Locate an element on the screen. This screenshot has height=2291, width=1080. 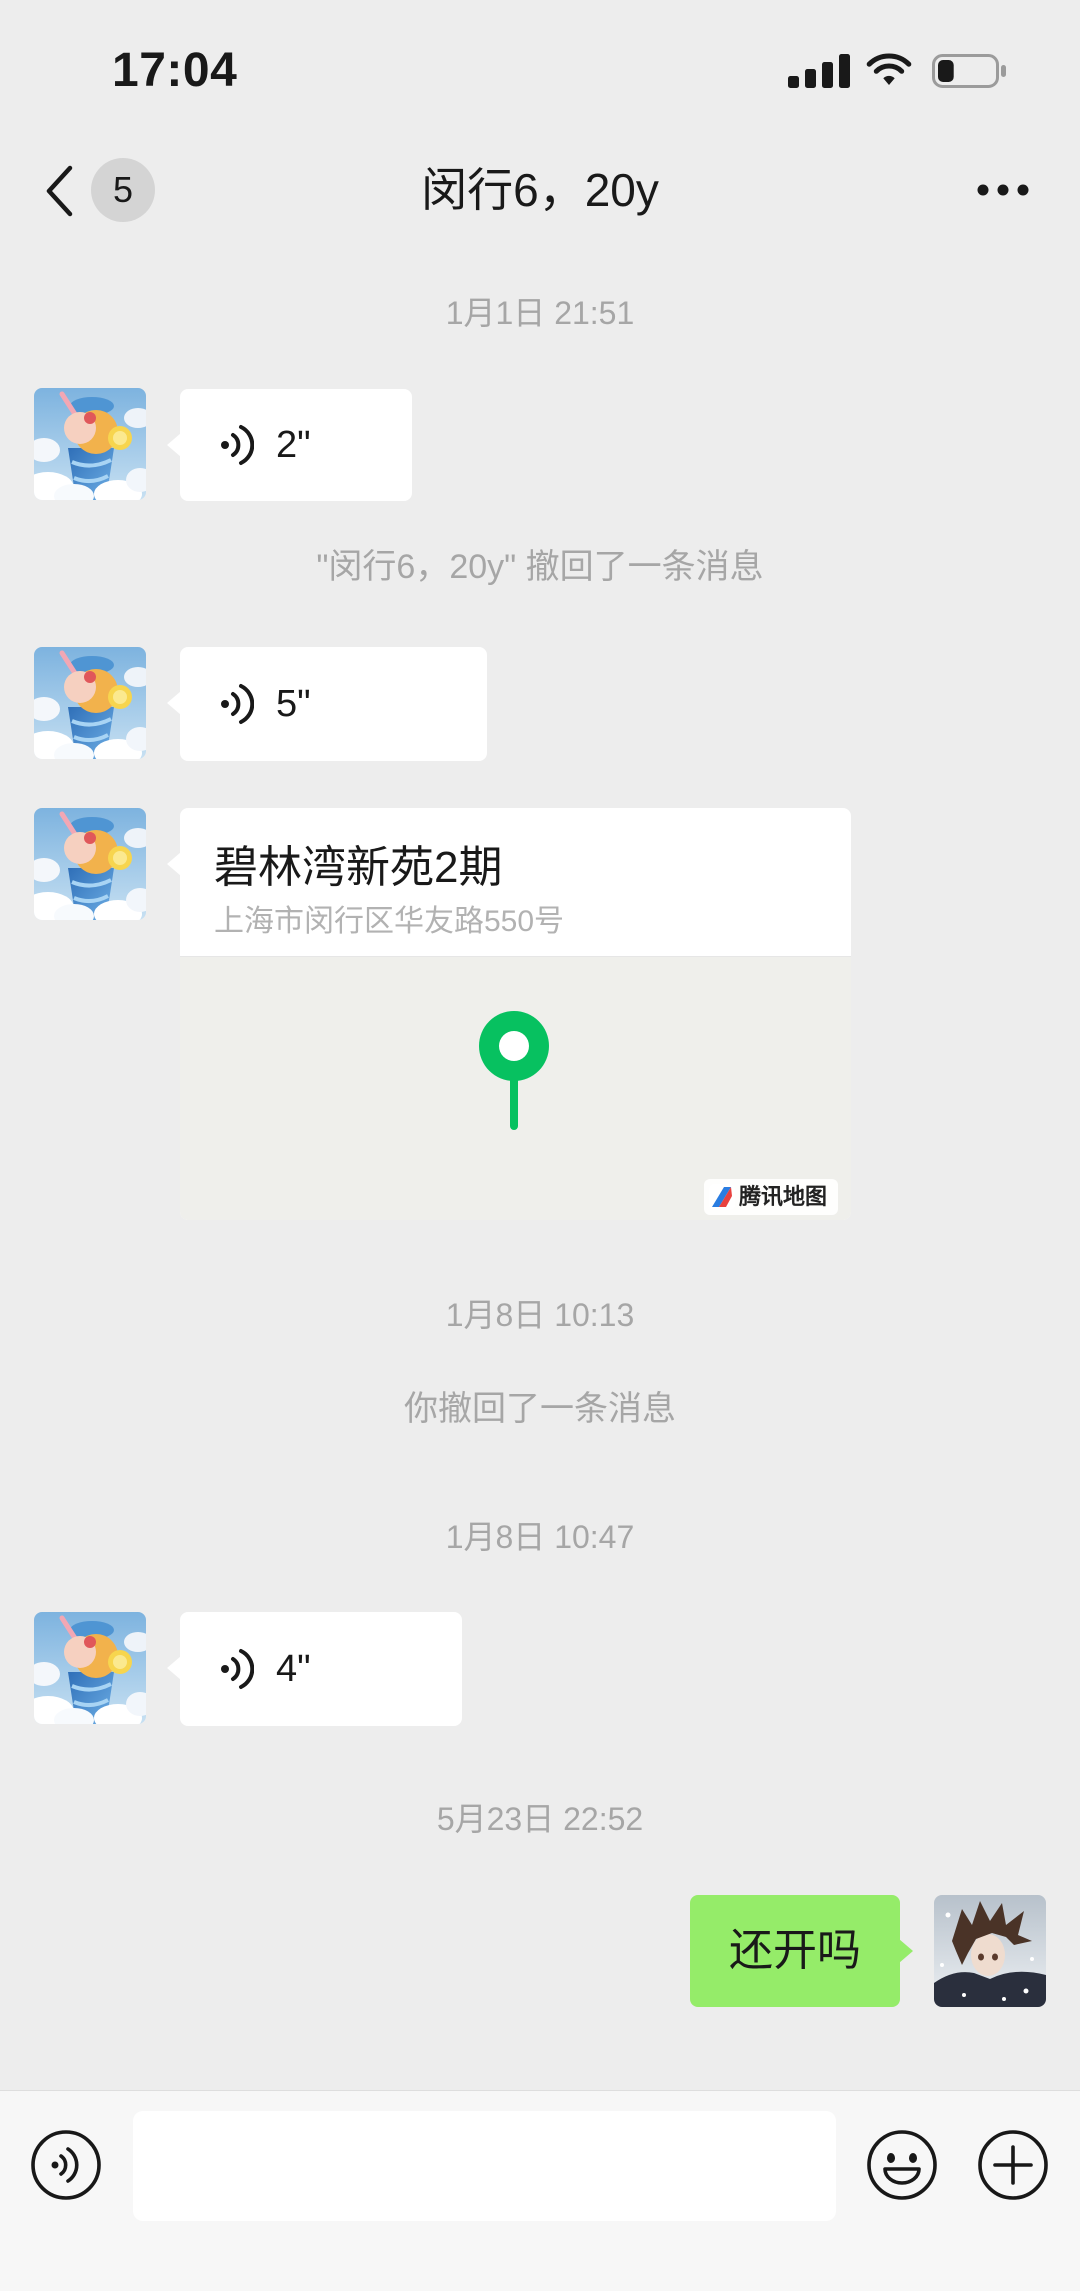
voice-message-bubble: 2" is located at coordinates (289, 445).